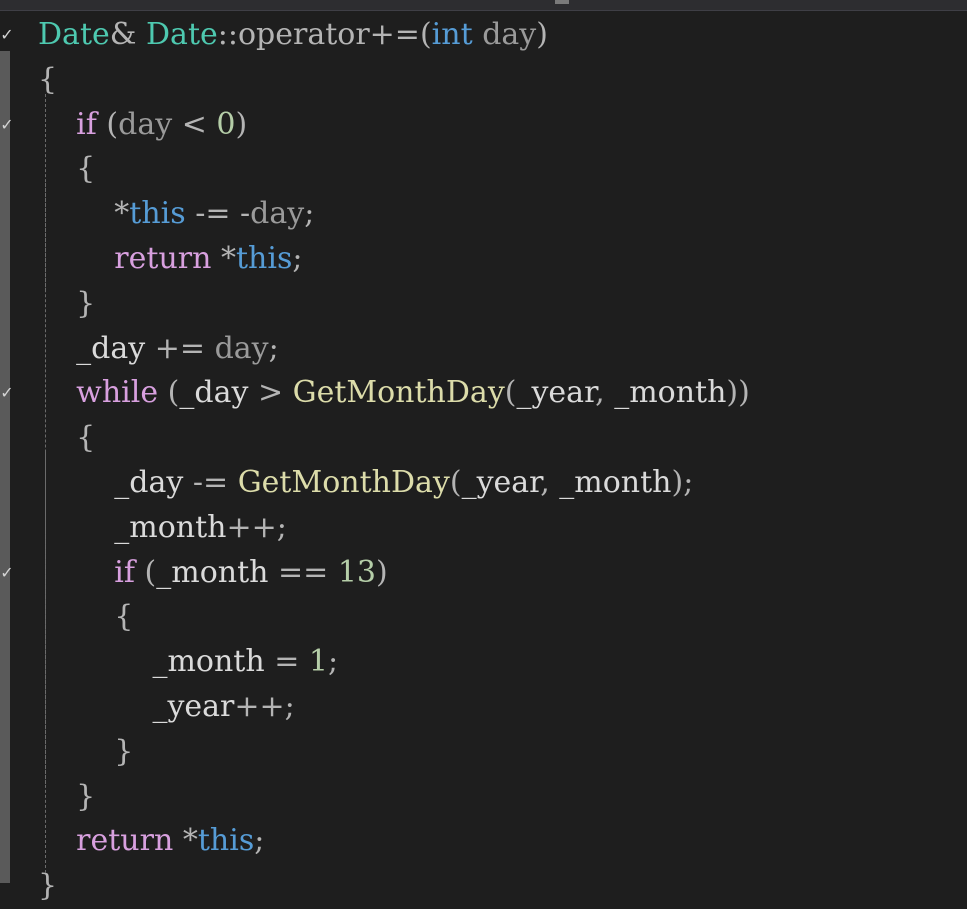 The image size is (967, 909). I want to click on change-indicator-bar, so click(5, 467).